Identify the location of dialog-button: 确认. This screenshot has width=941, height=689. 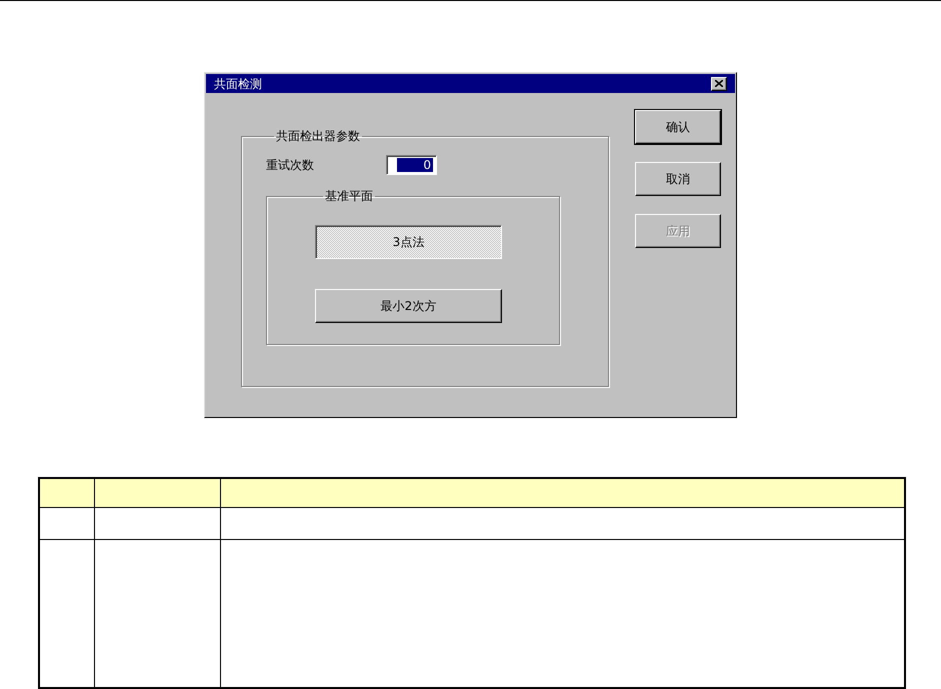
(678, 127).